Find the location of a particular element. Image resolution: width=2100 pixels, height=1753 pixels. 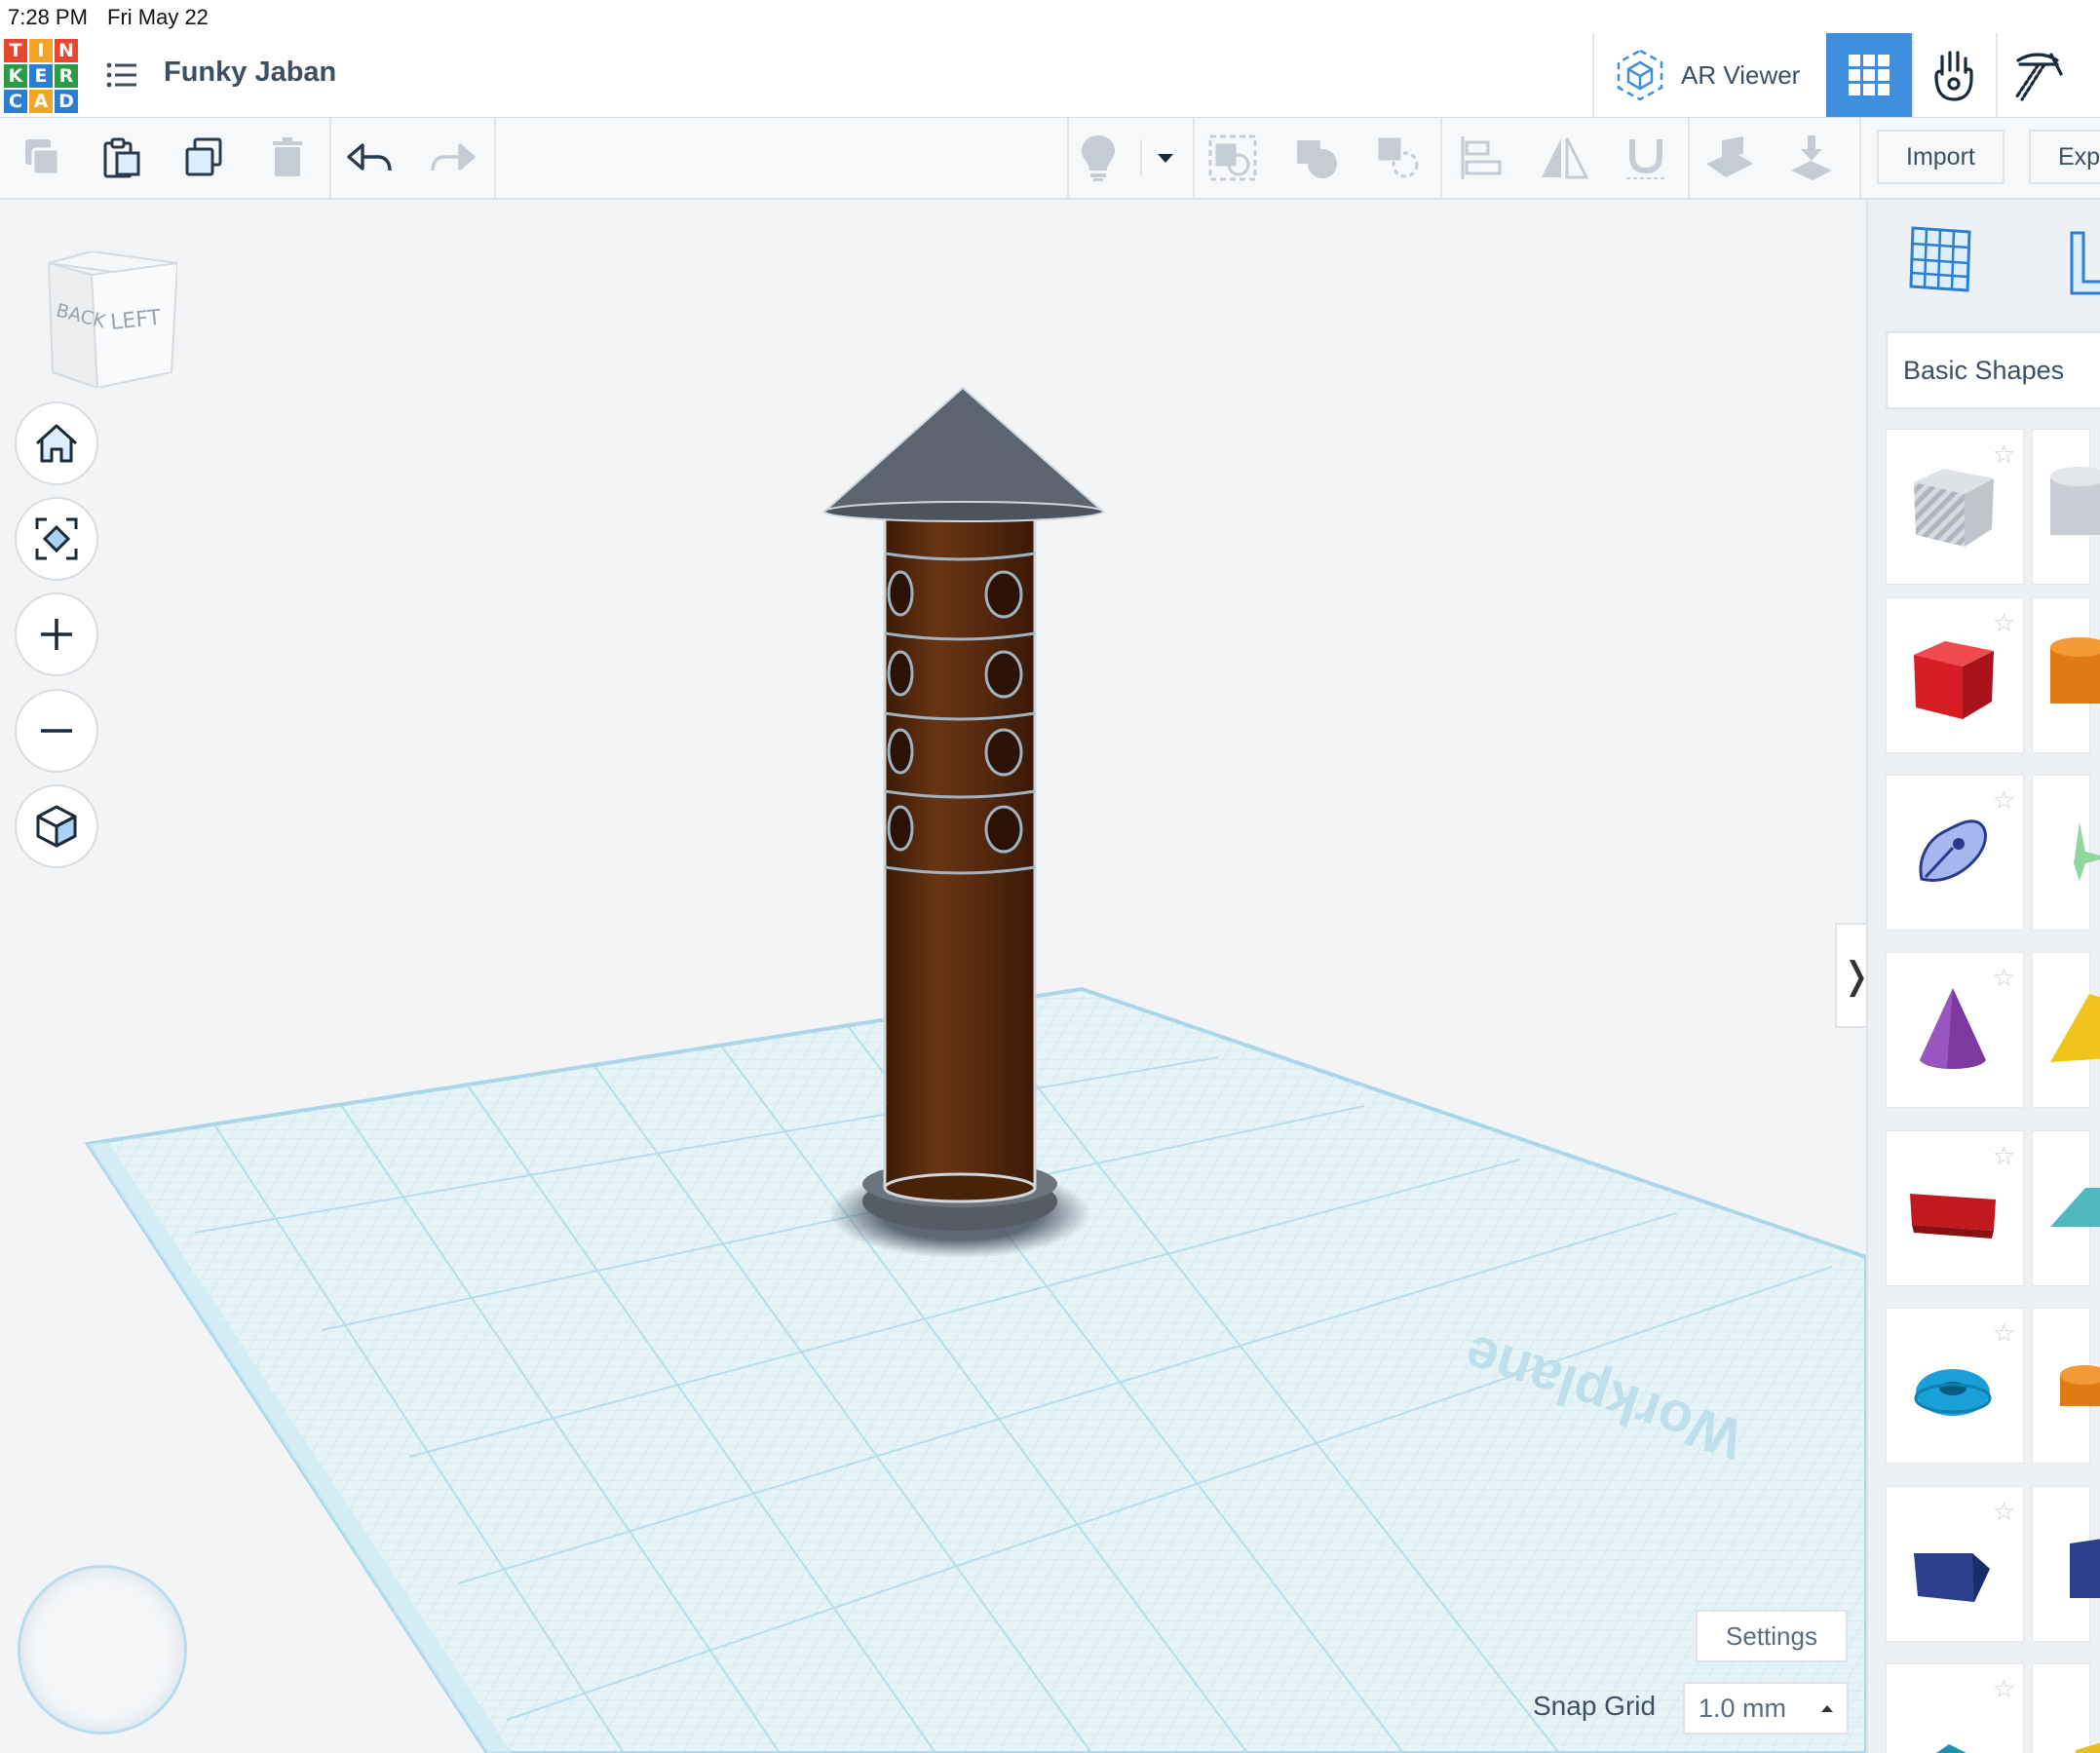

cylinder-hole-icon is located at coordinates (2075, 501).